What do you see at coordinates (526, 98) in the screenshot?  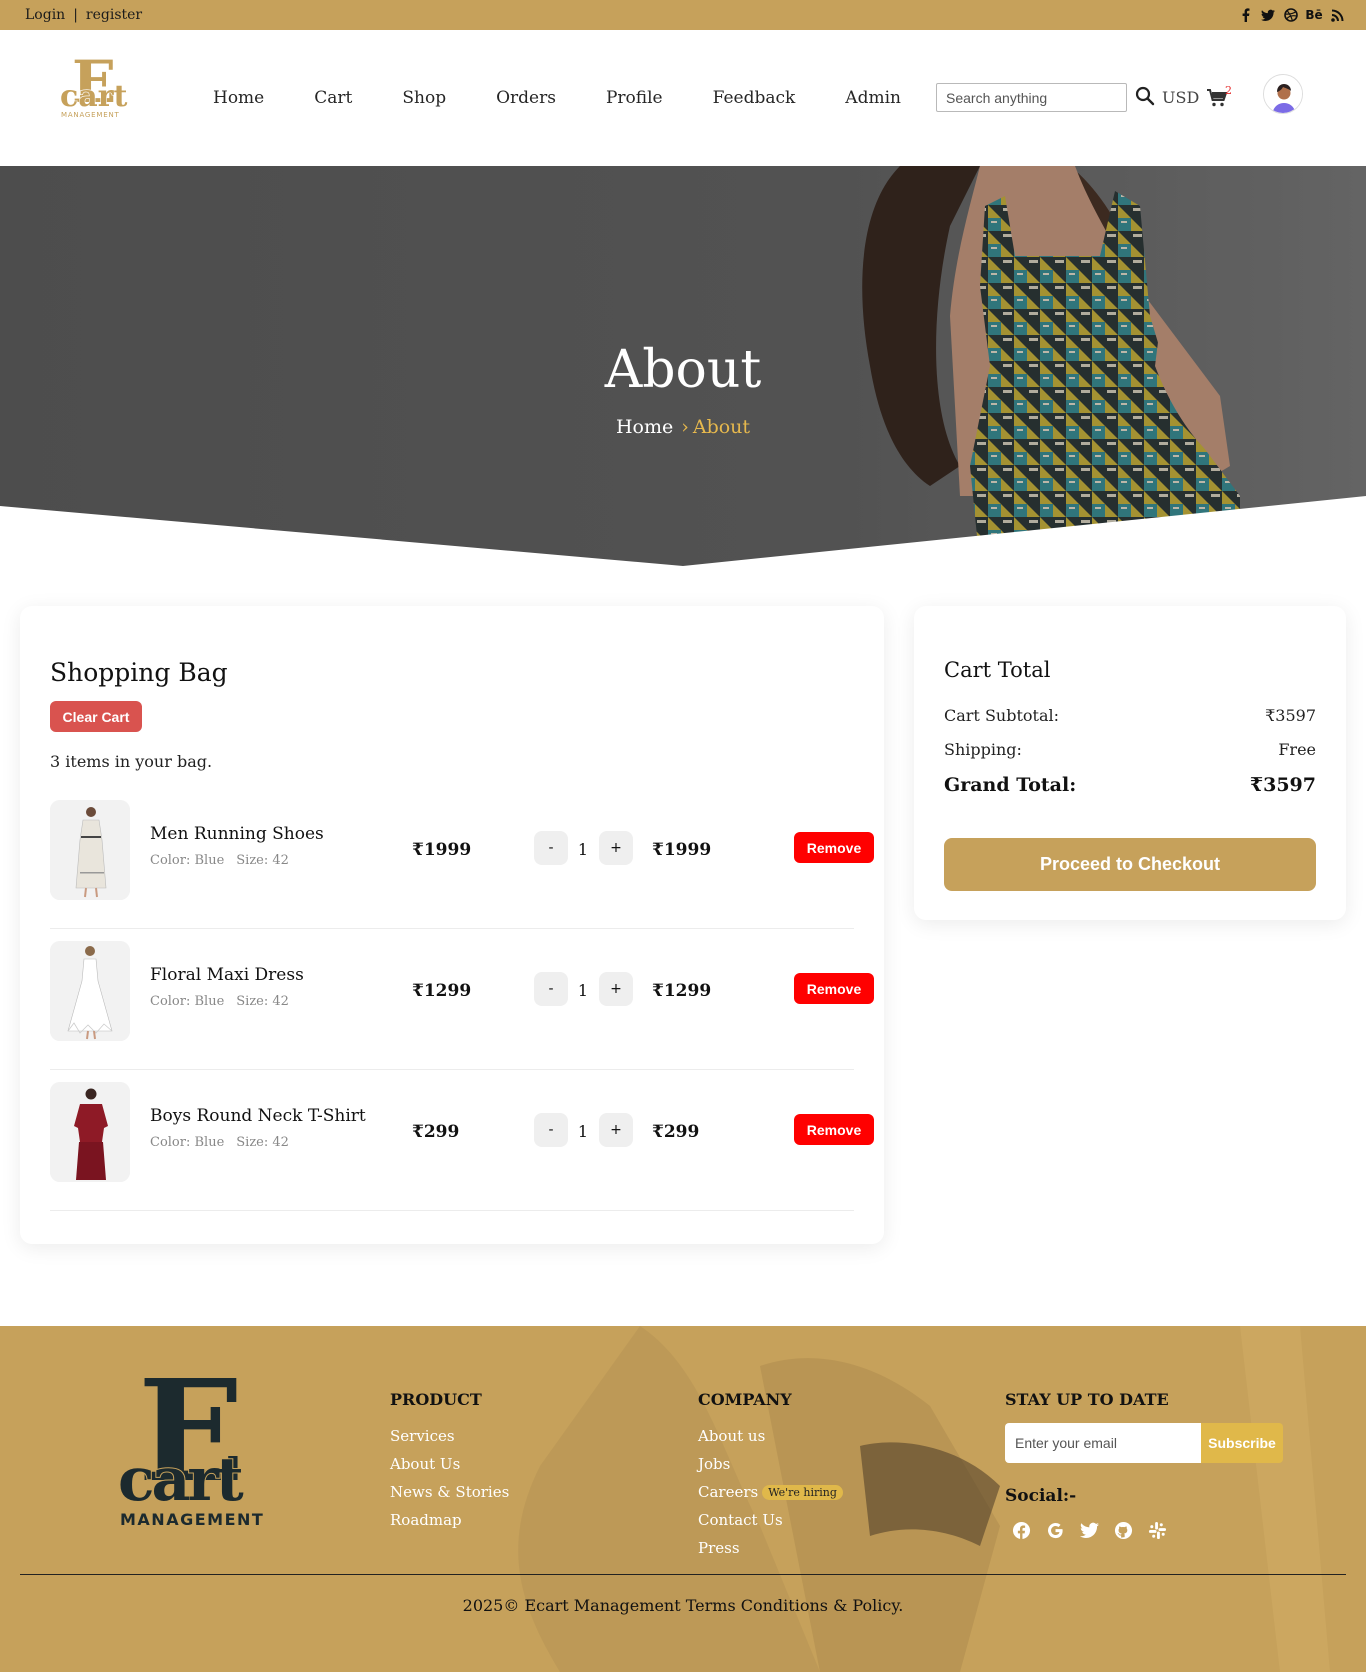 I see `nav-orders: Orders` at bounding box center [526, 98].